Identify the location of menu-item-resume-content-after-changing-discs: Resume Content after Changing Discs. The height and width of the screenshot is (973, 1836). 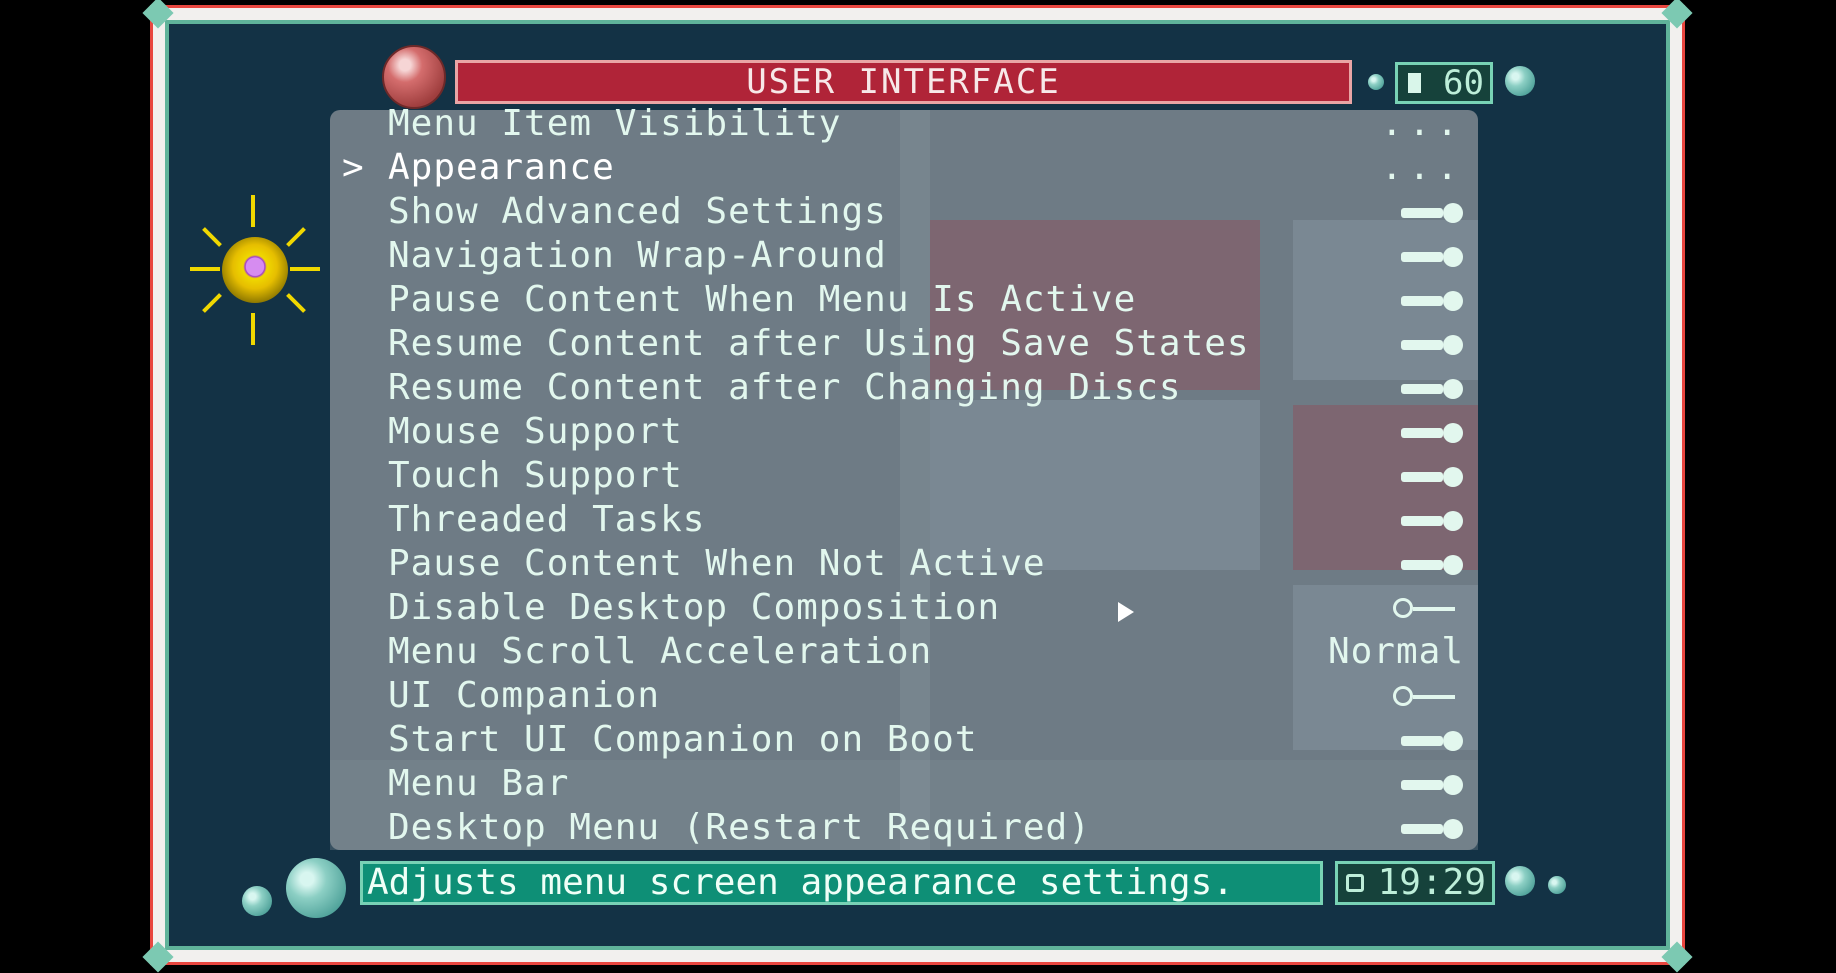
(904, 388).